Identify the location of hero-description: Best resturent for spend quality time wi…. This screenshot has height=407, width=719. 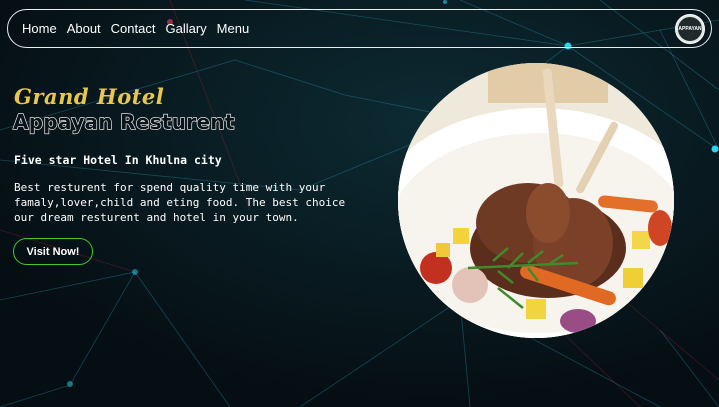
(180, 202).